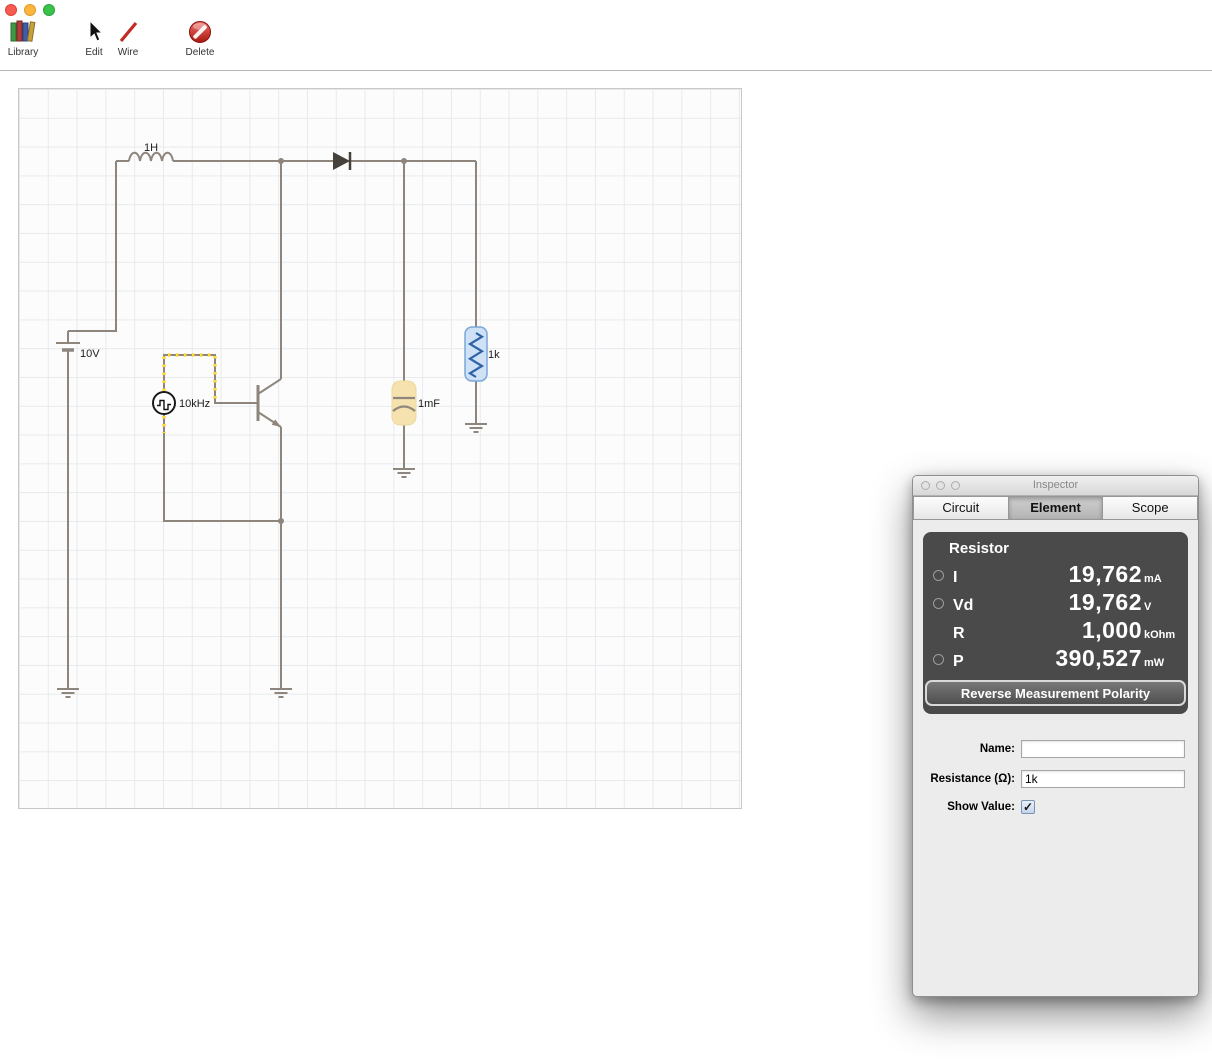 The width and height of the screenshot is (1212, 1061). I want to click on meter-label: R, so click(959, 633).